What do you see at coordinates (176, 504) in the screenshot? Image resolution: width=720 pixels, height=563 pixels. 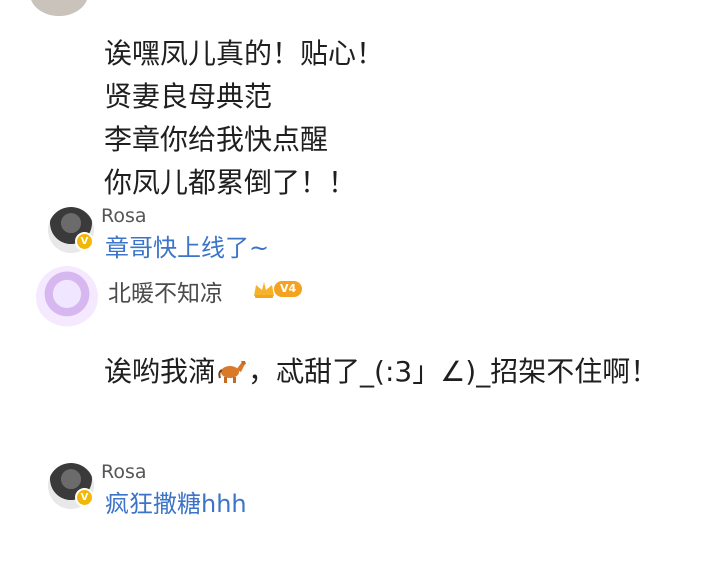 I see `reply-text: 疯狂撒糖hhh` at bounding box center [176, 504].